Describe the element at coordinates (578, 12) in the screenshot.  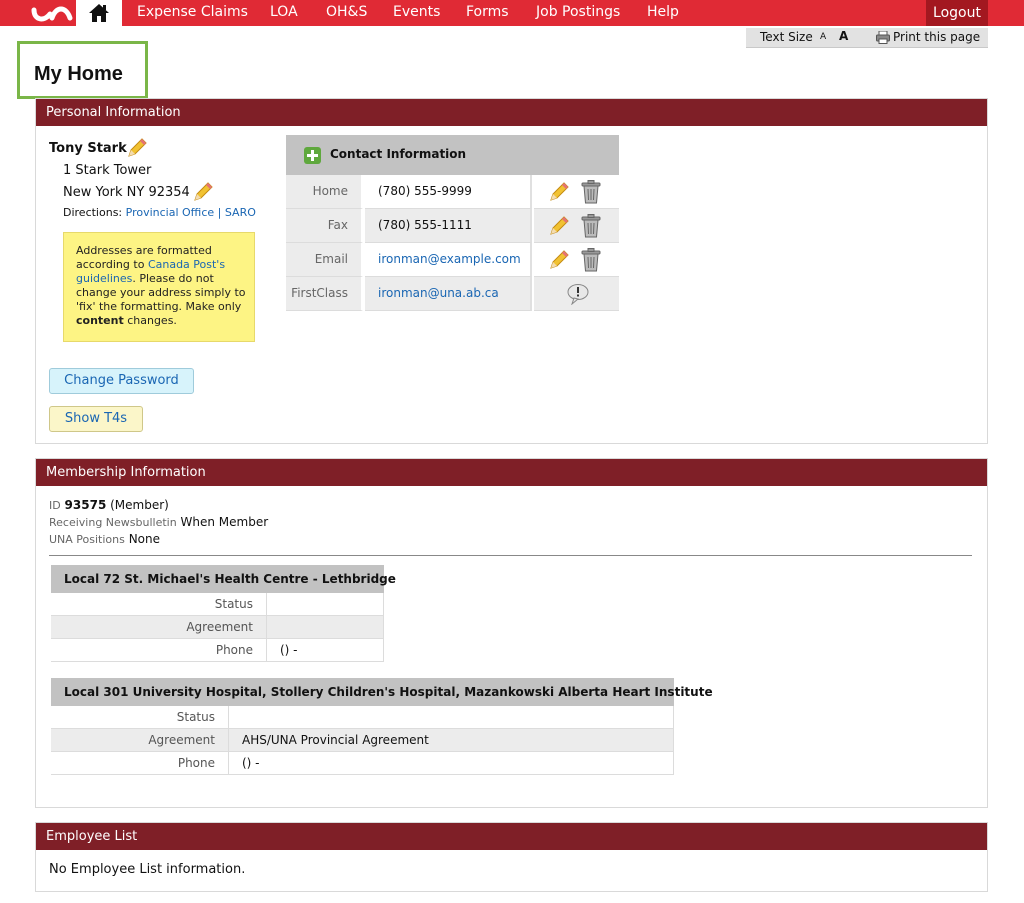
I see `nav-job-postings: Job Postings` at that location.